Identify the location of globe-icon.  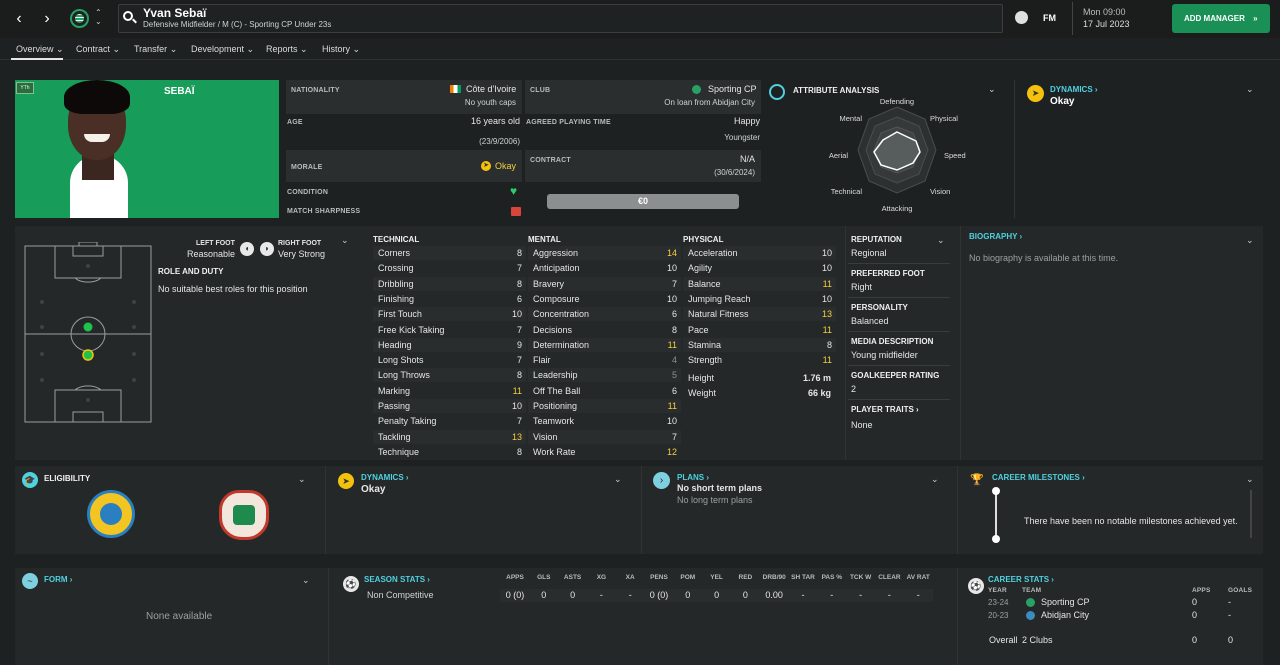
(1021, 17).